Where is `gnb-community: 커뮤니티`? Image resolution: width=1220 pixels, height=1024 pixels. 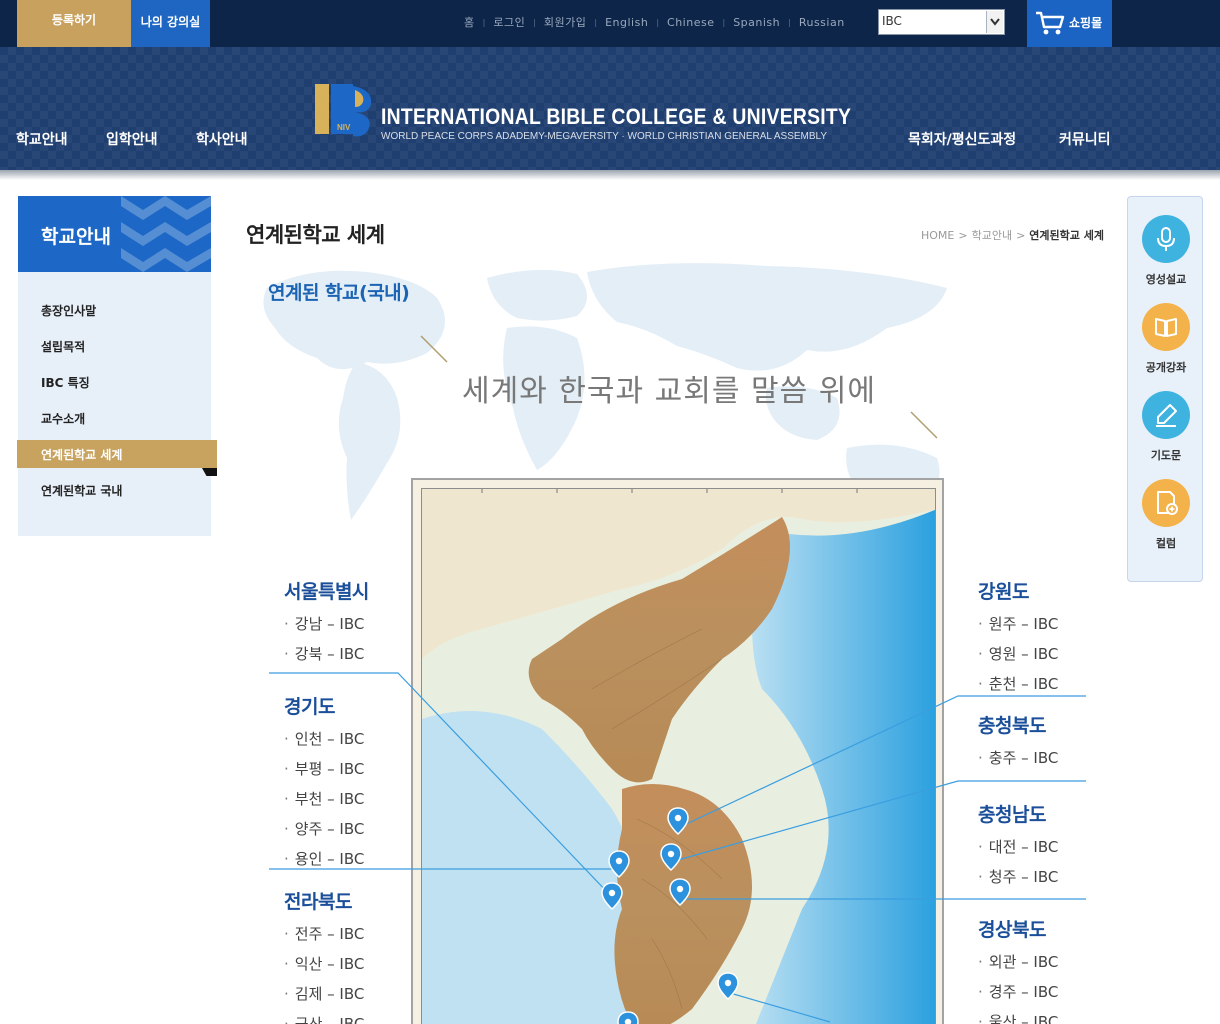 gnb-community: 커뮤니티 is located at coordinates (1085, 139).